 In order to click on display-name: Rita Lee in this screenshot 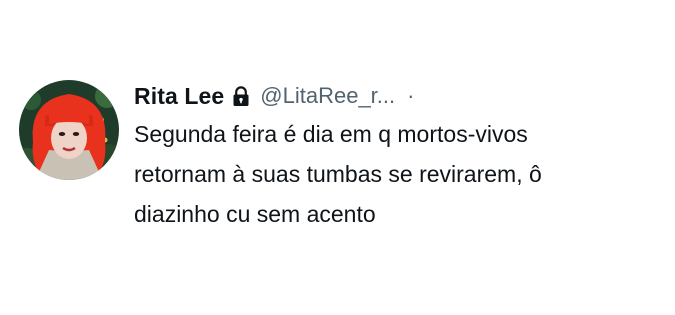, I will do `click(179, 96)`.